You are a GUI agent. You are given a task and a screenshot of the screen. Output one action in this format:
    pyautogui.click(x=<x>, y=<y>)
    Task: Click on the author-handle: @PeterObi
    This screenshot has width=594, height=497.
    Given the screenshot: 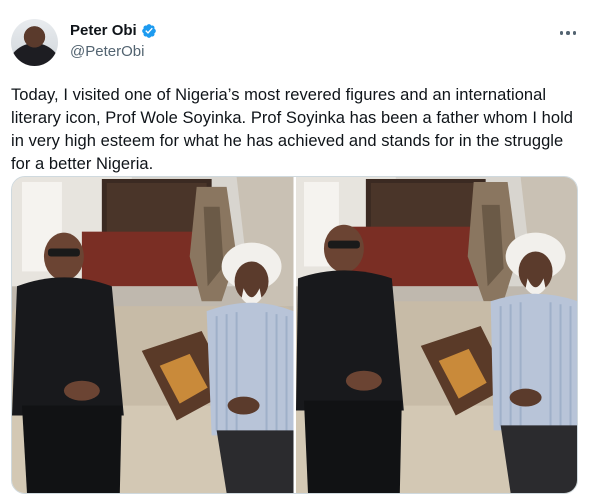 What is the action you would take?
    pyautogui.click(x=107, y=51)
    